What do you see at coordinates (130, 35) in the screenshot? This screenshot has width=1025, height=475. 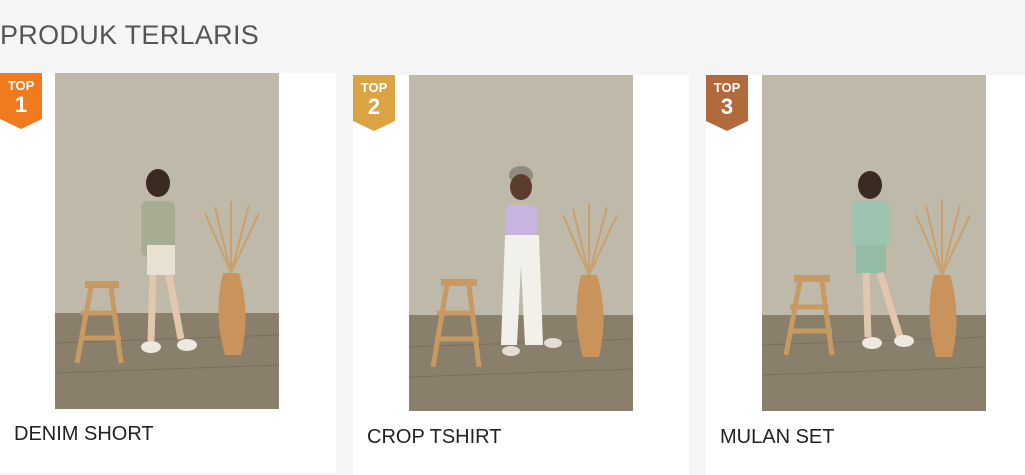 I see `section-title: PRODUK TERLARIS` at bounding box center [130, 35].